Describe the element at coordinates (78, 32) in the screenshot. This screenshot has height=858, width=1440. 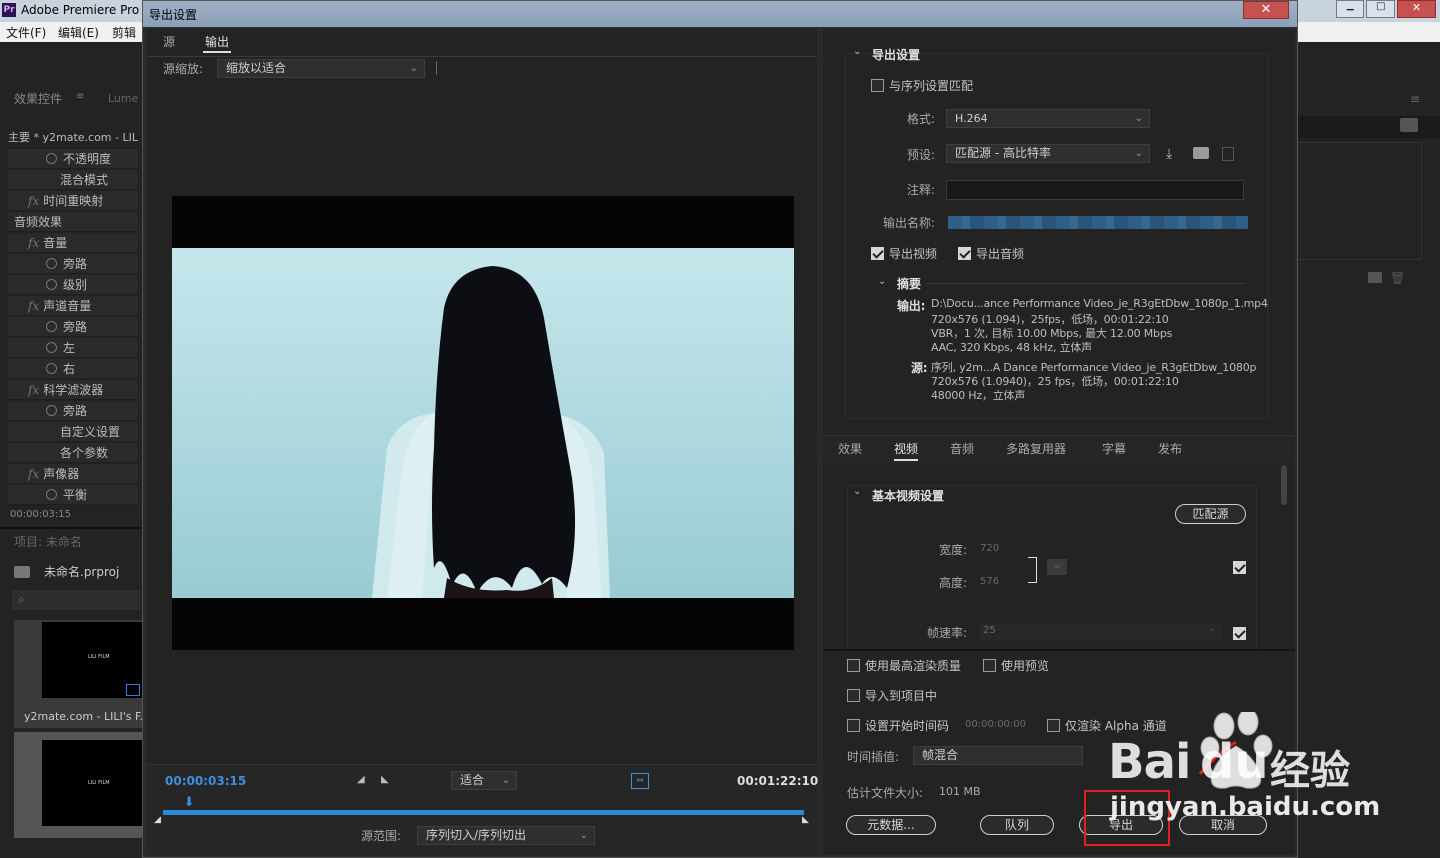
I see `menu-edit: 编辑(E)` at that location.